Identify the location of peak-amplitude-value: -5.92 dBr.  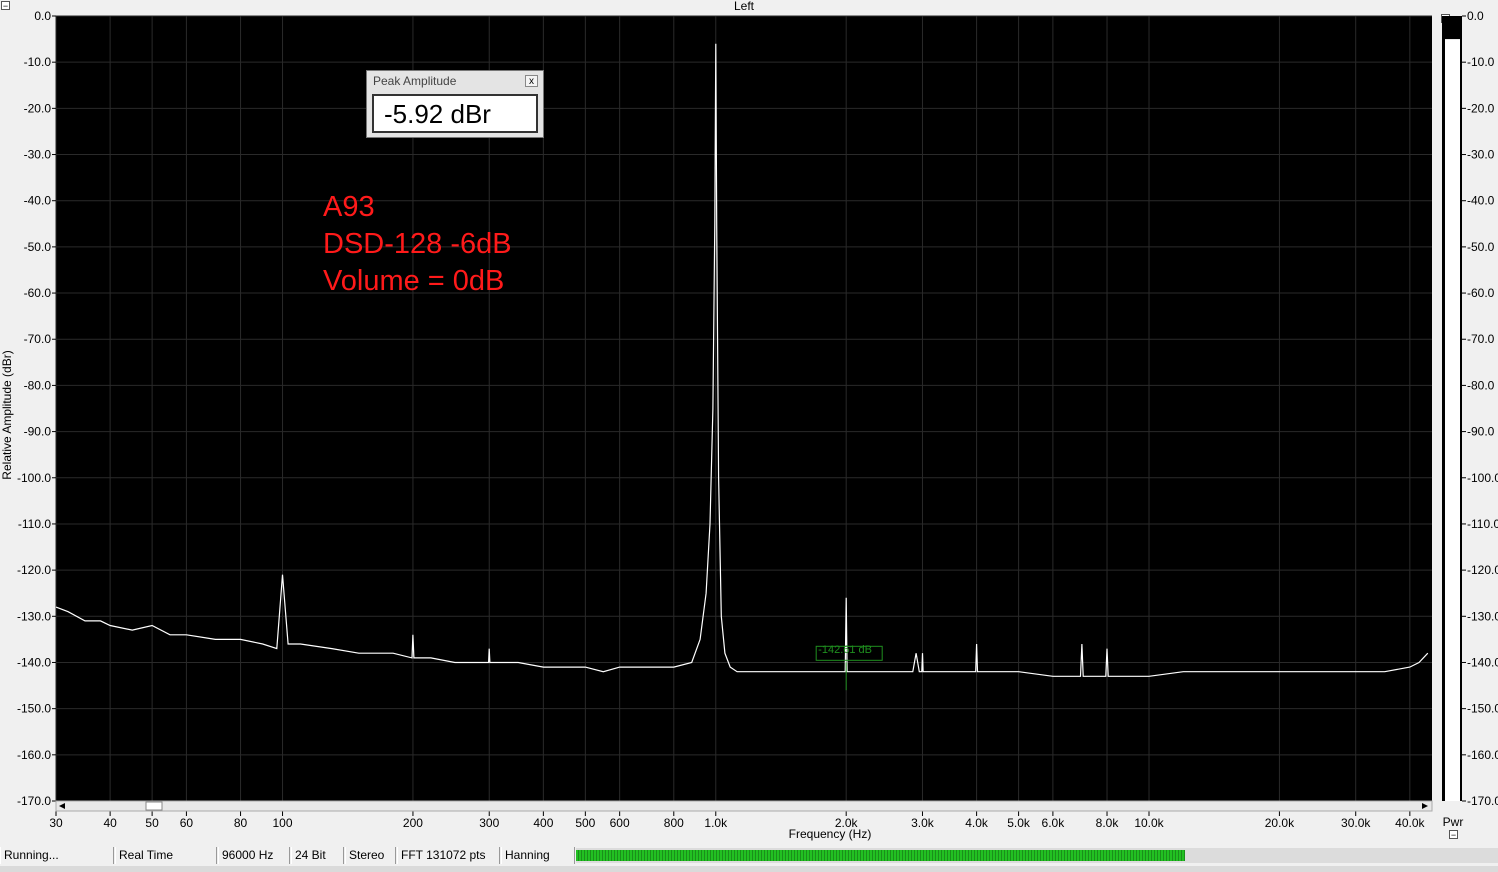
(455, 113).